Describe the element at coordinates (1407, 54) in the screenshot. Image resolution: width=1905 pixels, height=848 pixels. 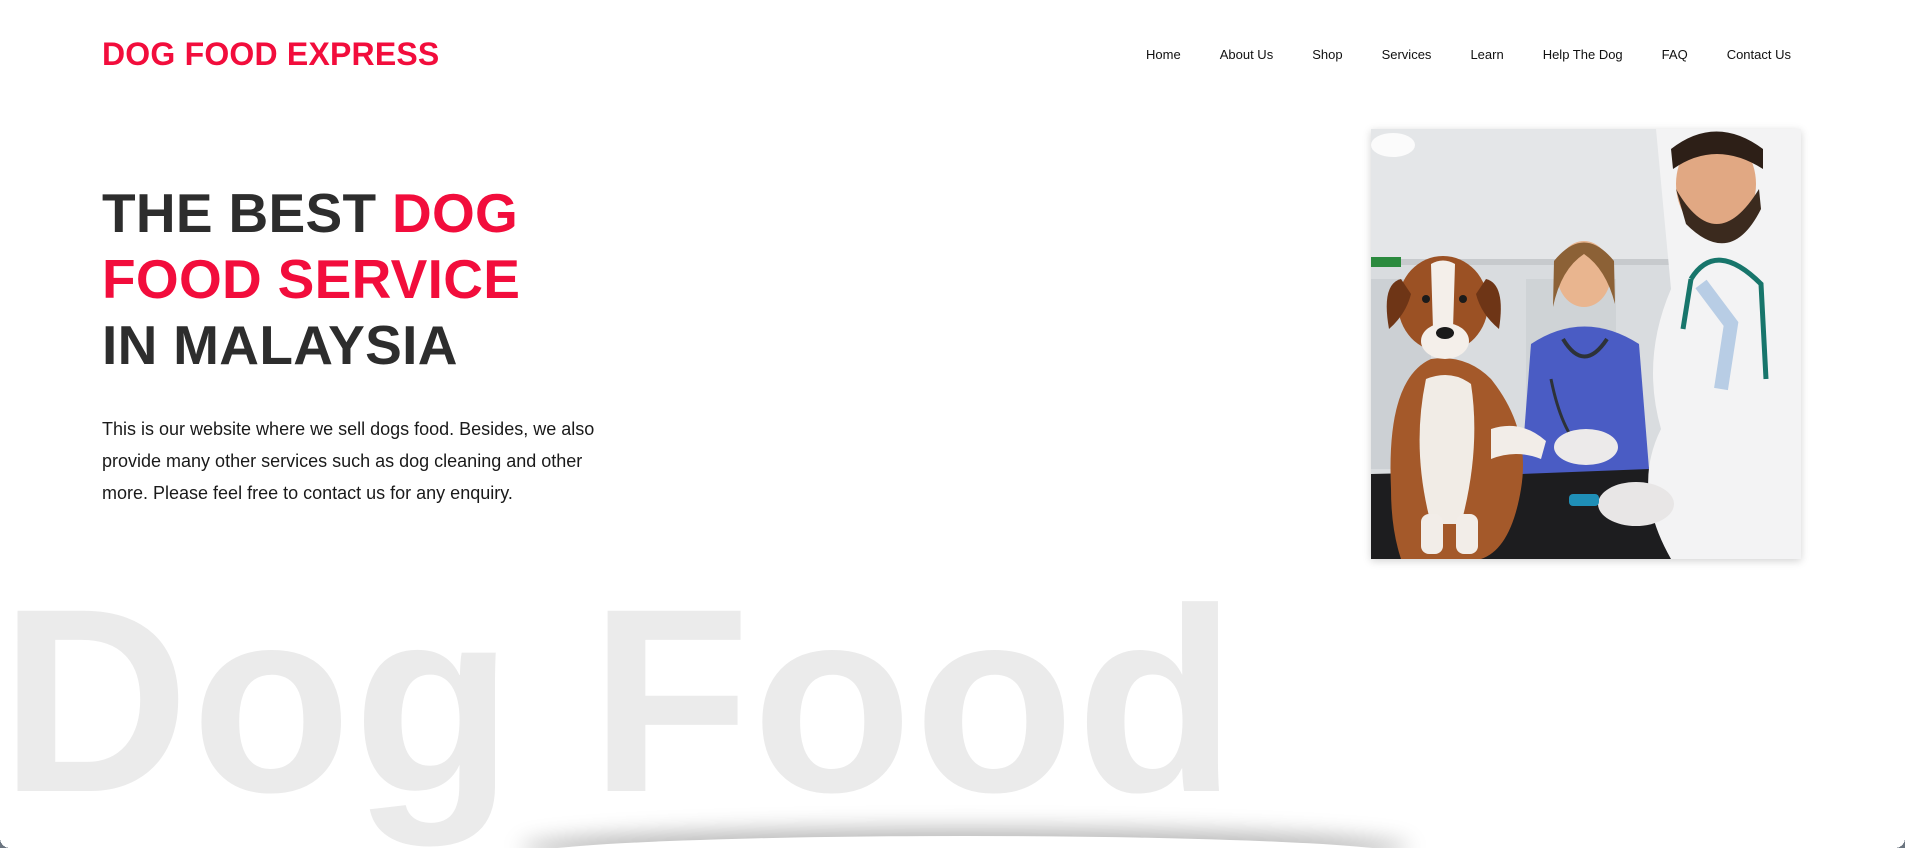
I see `nav-services: Services` at that location.